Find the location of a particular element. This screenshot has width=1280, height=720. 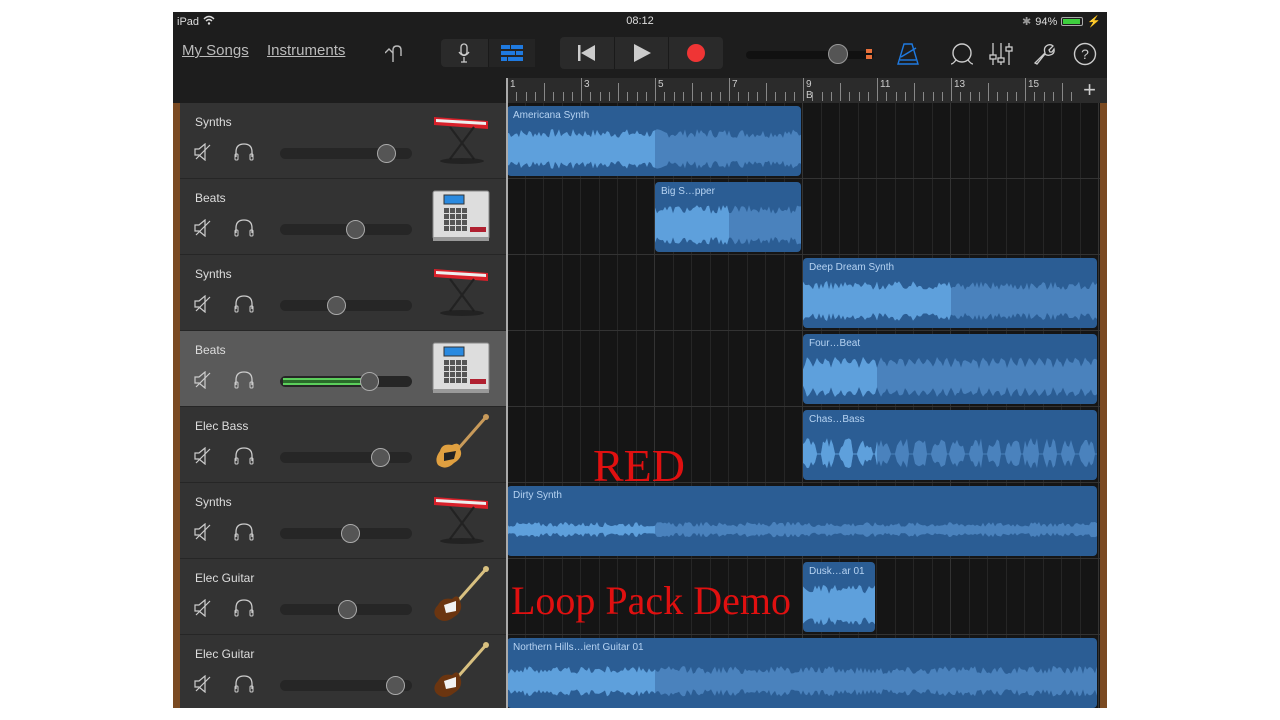

tracks-view-button is located at coordinates (511, 53).